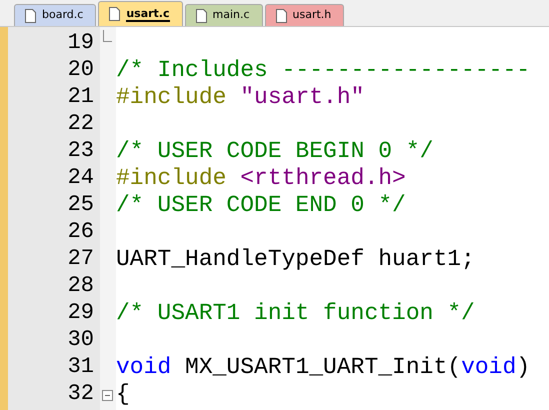 This screenshot has height=410, width=549. Describe the element at coordinates (295, 313) in the screenshot. I see `code-line: /* USART1 init function */` at that location.